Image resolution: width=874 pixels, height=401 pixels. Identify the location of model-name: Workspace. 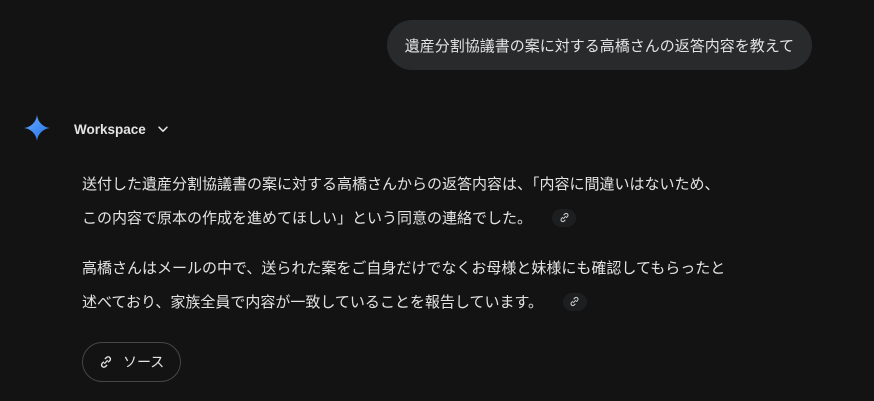
(110, 129).